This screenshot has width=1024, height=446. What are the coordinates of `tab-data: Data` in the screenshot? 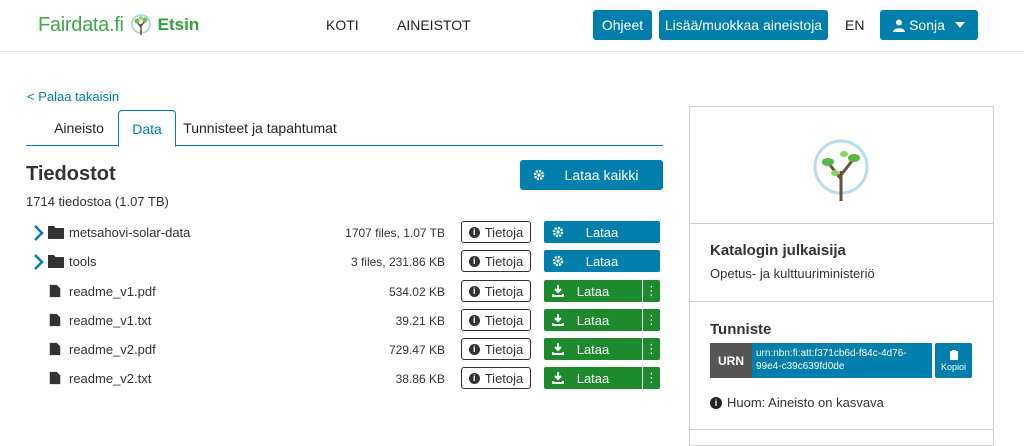 It's located at (147, 128).